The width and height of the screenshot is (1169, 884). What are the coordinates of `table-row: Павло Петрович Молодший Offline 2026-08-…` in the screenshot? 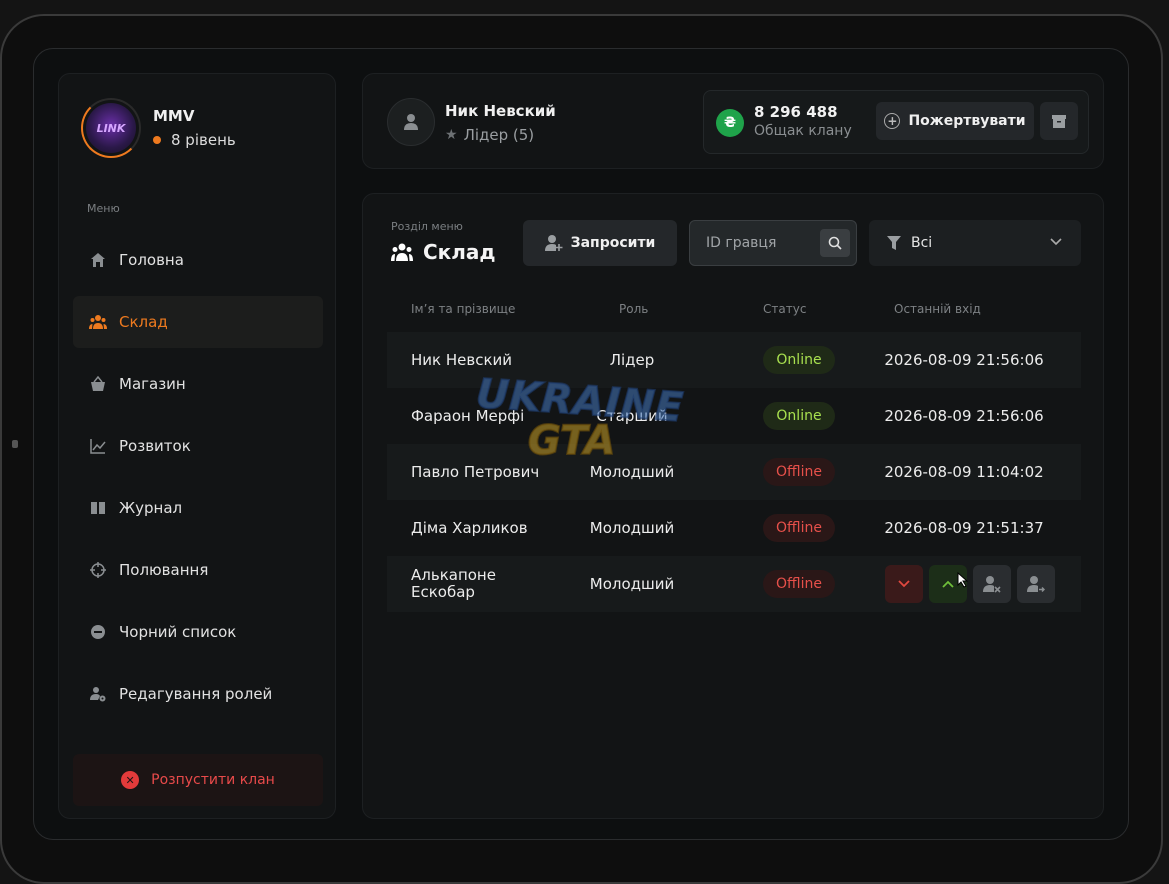 It's located at (734, 472).